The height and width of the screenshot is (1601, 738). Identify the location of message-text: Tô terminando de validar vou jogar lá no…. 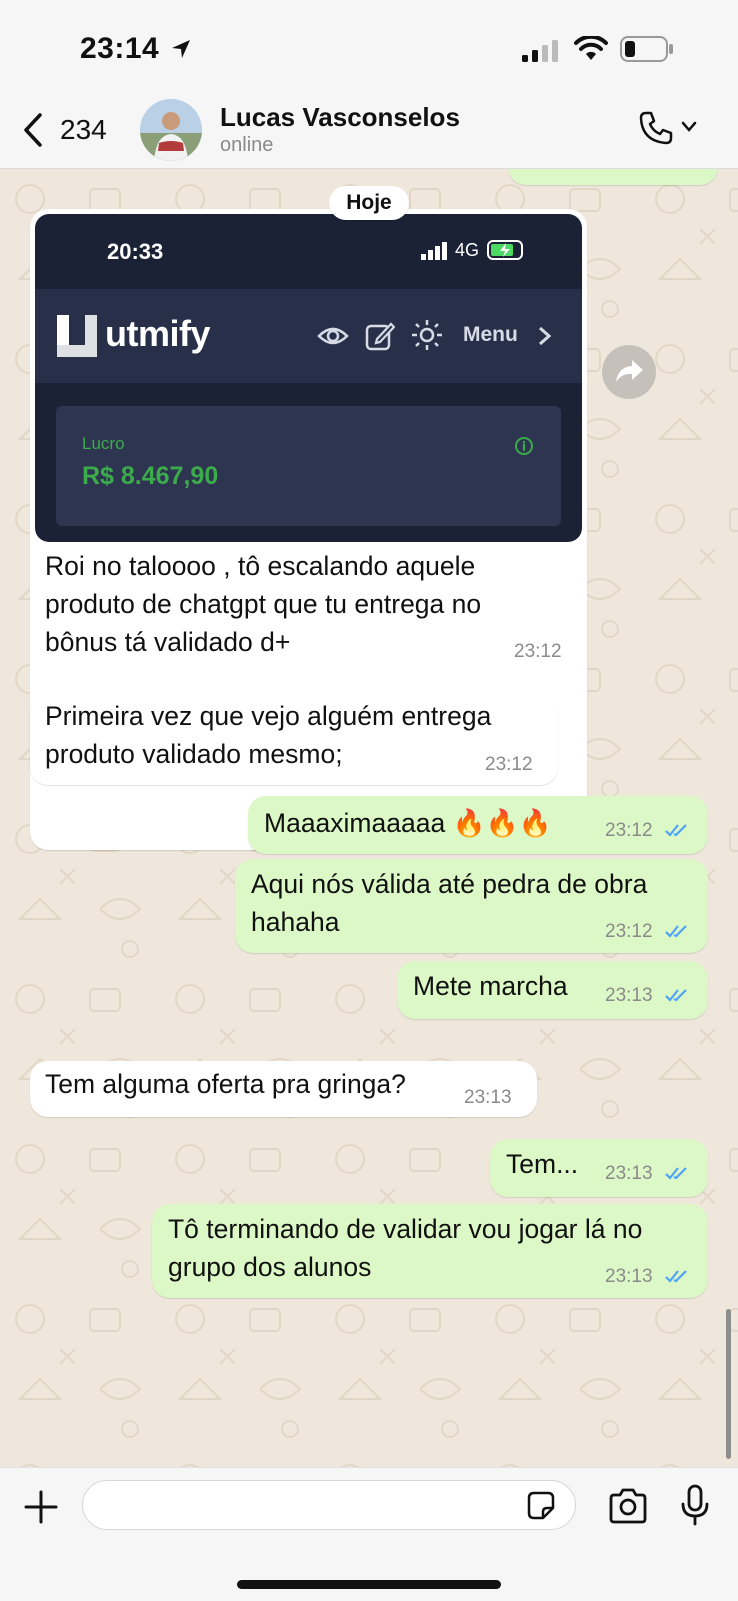
(405, 1248).